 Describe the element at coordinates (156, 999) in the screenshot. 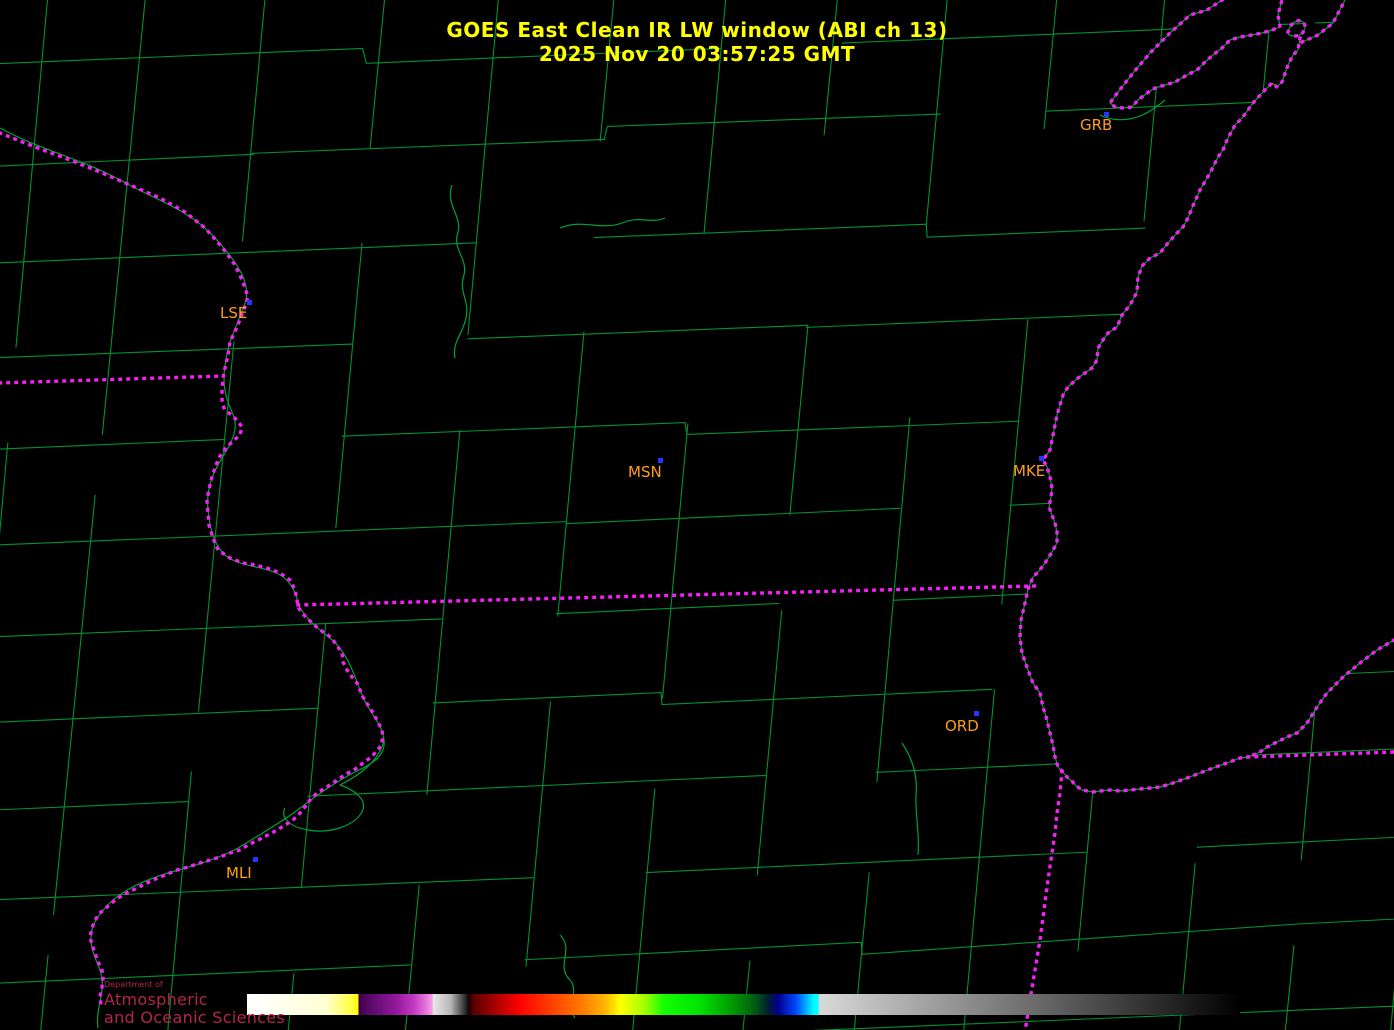

I see `logo-line1: Atmospheric` at that location.